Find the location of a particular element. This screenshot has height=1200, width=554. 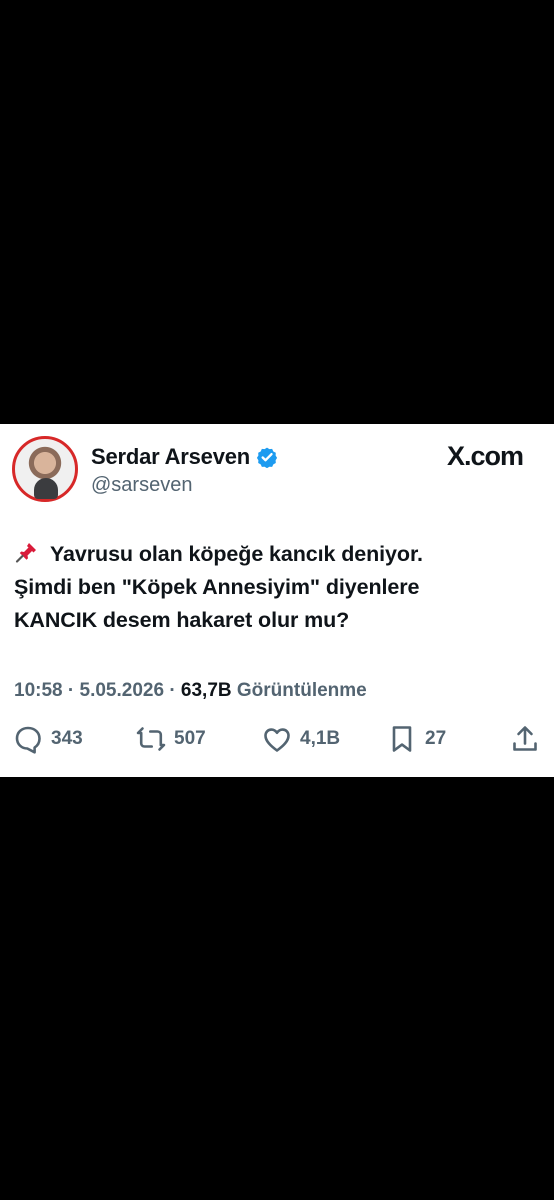

view-count: 63,7B is located at coordinates (206, 690).